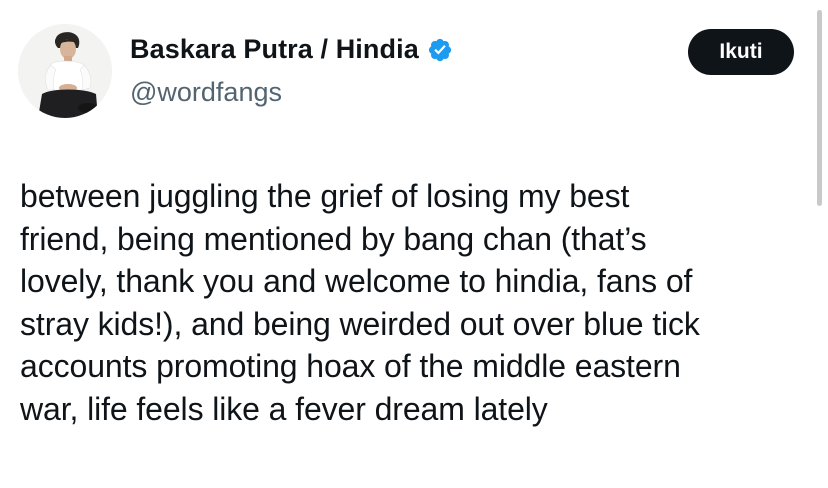 The image size is (828, 488). What do you see at coordinates (206, 92) in the screenshot?
I see `author-handle: @wordfangs` at bounding box center [206, 92].